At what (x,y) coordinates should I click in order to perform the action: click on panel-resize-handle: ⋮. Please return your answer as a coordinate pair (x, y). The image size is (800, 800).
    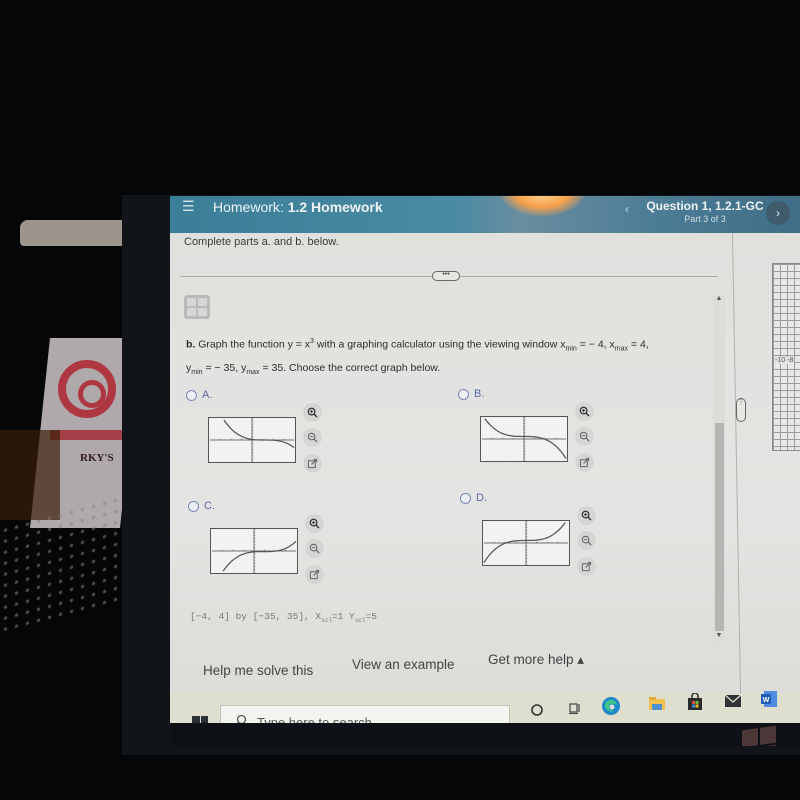
    Looking at the image, I should click on (741, 410).